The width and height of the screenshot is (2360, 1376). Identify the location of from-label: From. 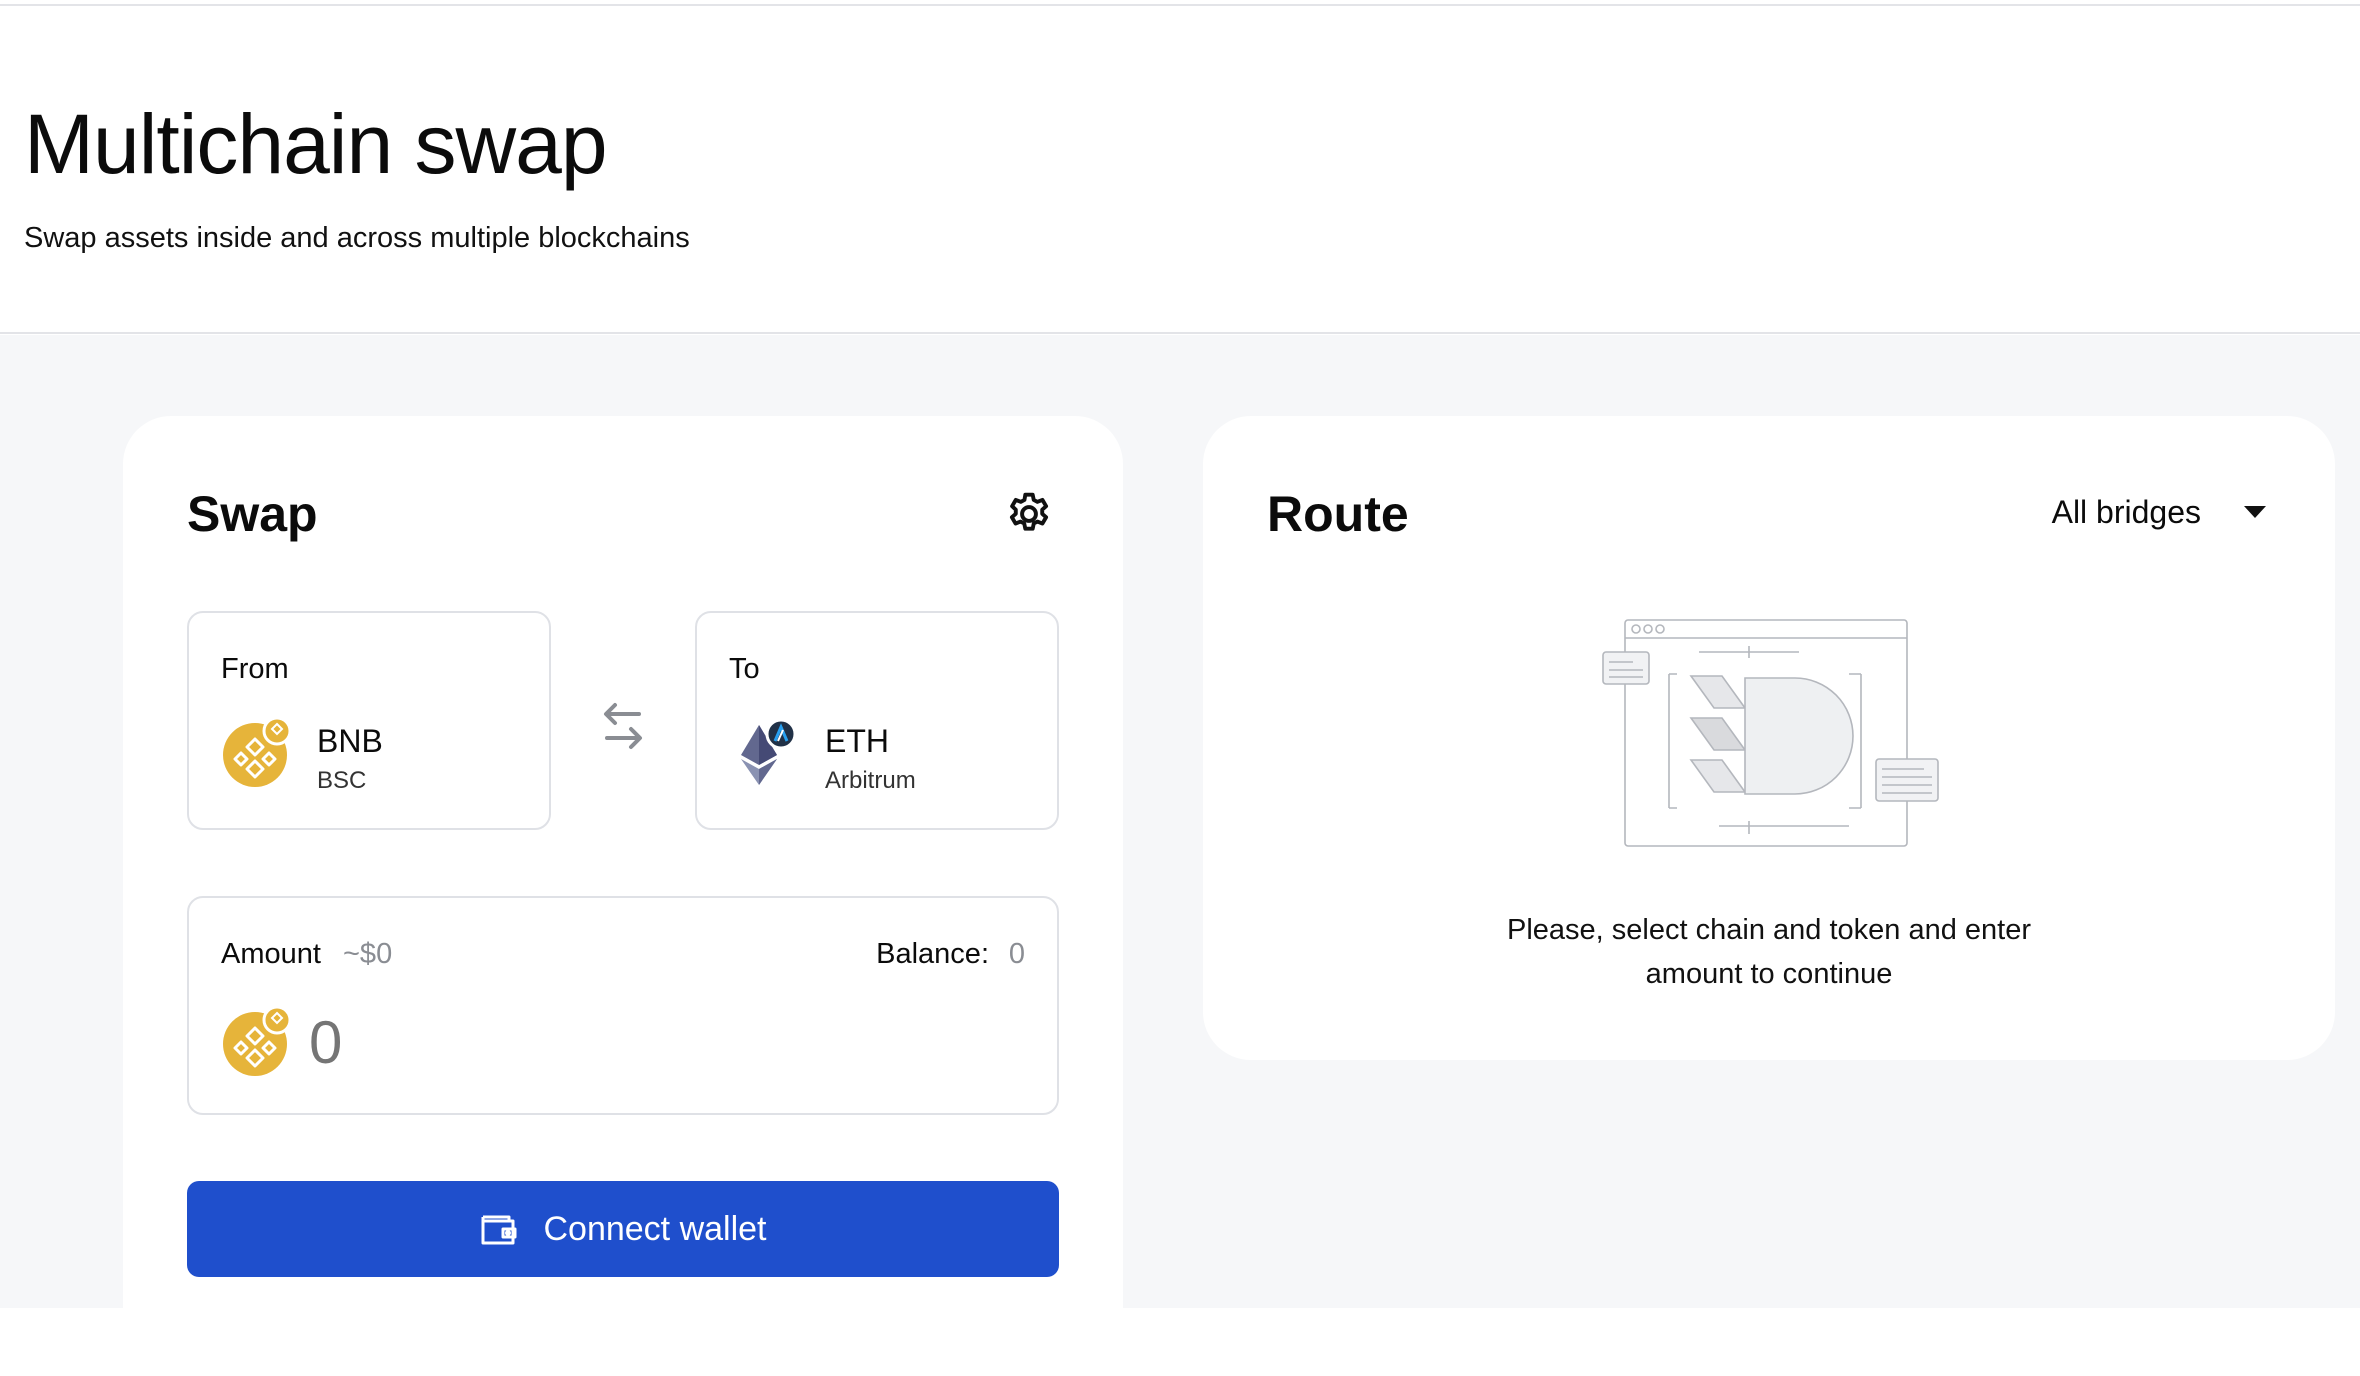
(255, 669).